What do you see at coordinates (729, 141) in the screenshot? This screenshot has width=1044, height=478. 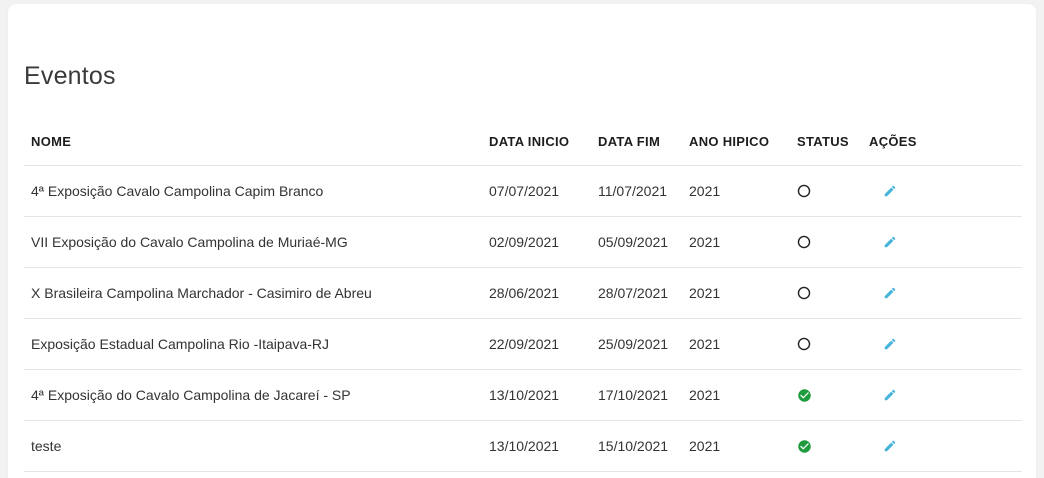 I see `column-header-ano-hipico: ANO HIPICO` at bounding box center [729, 141].